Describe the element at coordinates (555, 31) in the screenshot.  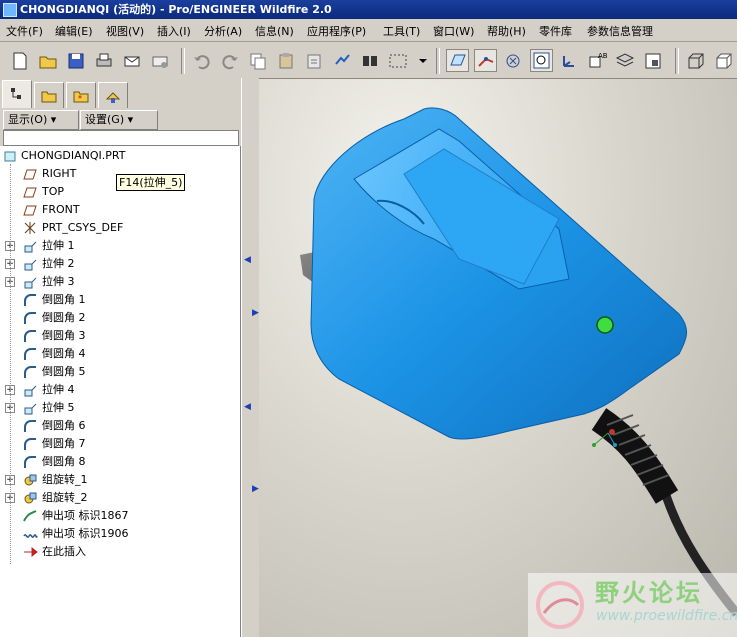
I see `menu-parts-library: 零件库` at that location.